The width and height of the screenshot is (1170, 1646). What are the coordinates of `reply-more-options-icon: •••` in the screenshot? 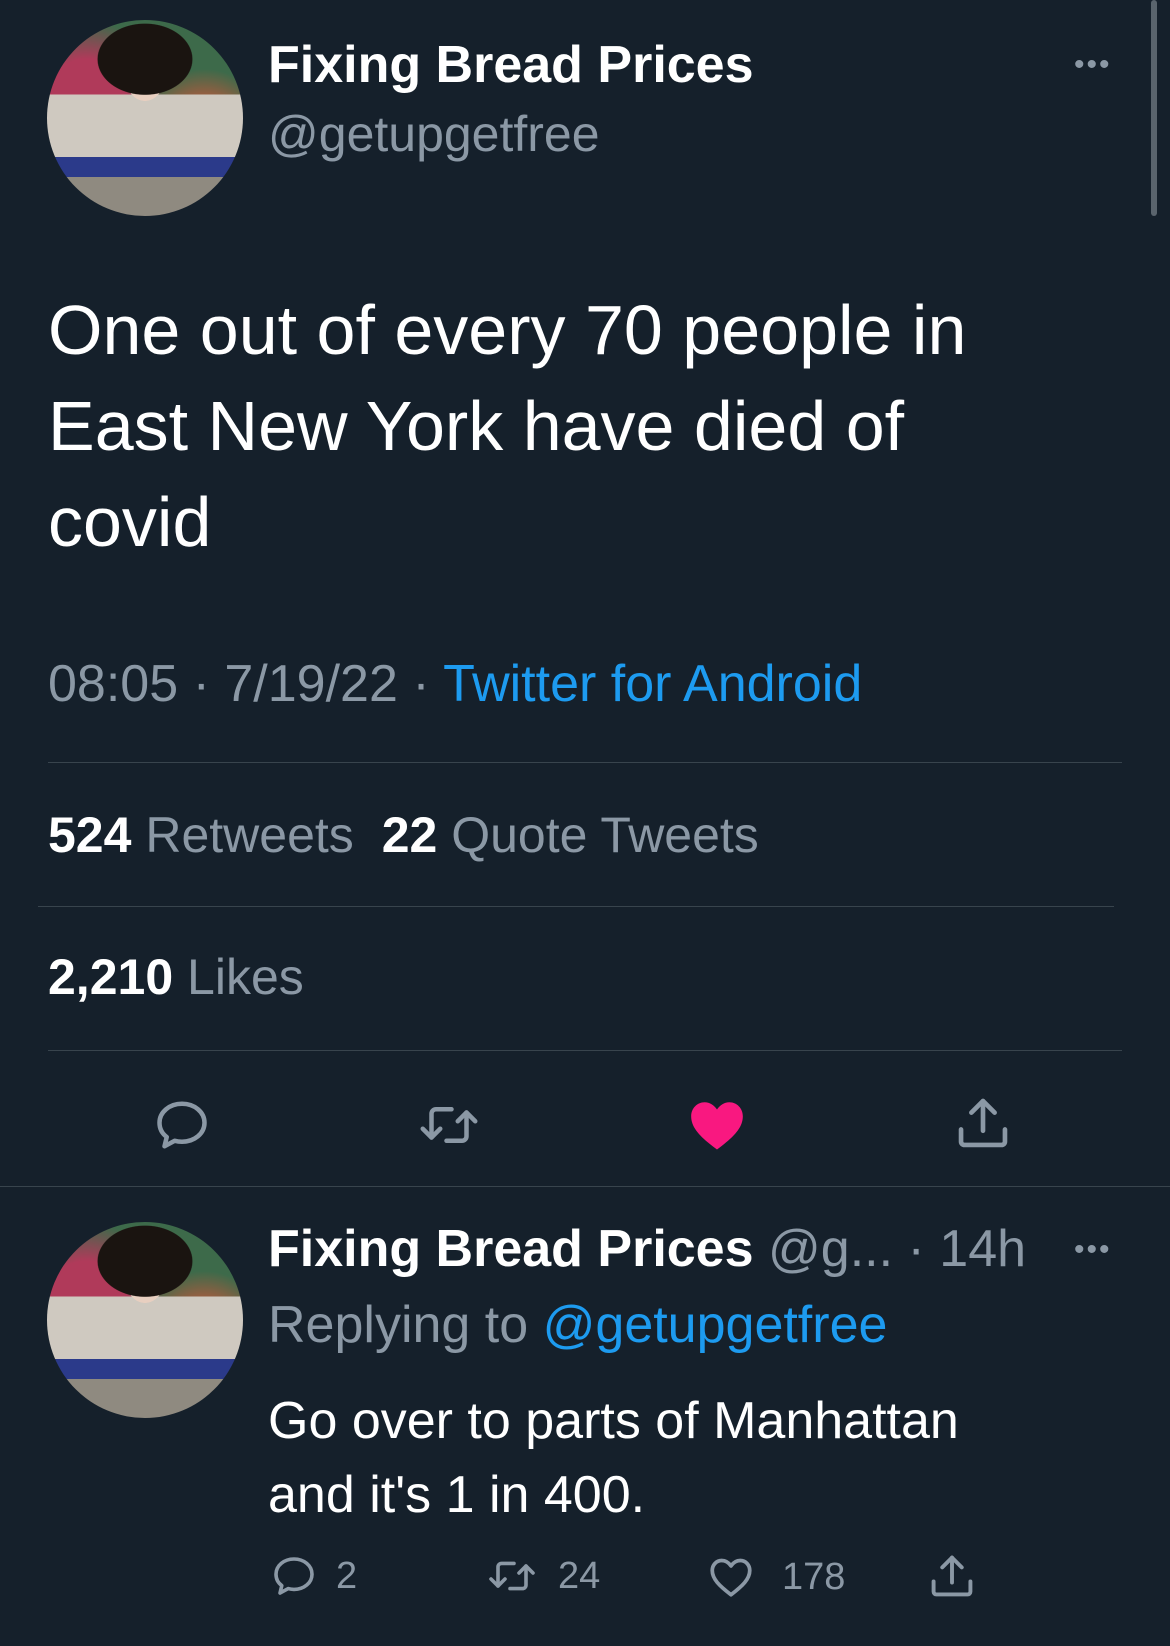 It's located at (1093, 1250).